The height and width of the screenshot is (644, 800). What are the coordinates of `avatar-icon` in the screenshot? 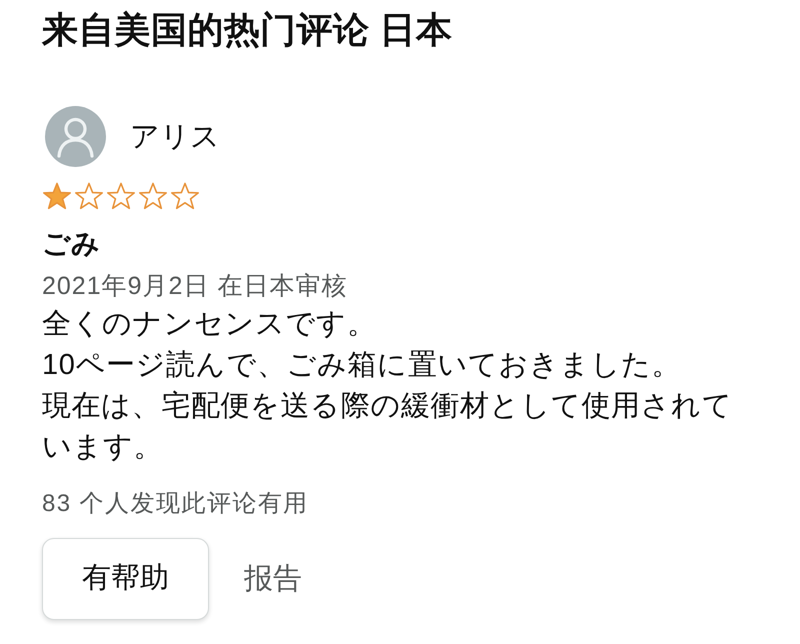 It's located at (75, 136).